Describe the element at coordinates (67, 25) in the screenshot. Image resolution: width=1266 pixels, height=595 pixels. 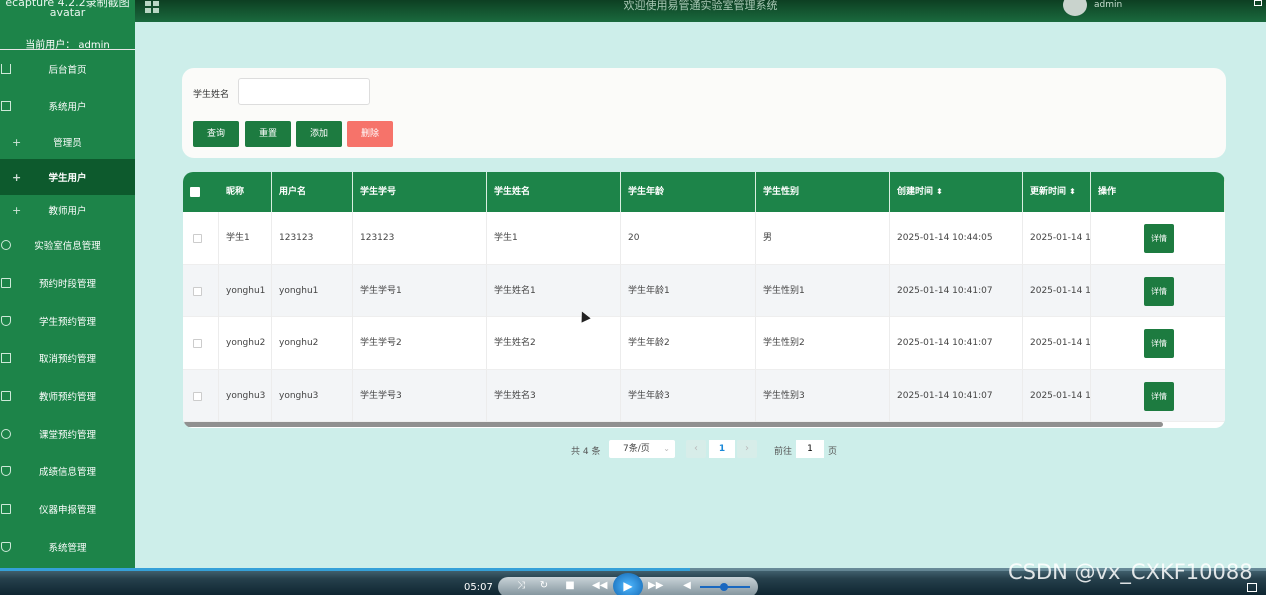
I see `sidebar-user-panel: ecapture 4.2.2录制截图 avatar 当前用户： admin` at that location.